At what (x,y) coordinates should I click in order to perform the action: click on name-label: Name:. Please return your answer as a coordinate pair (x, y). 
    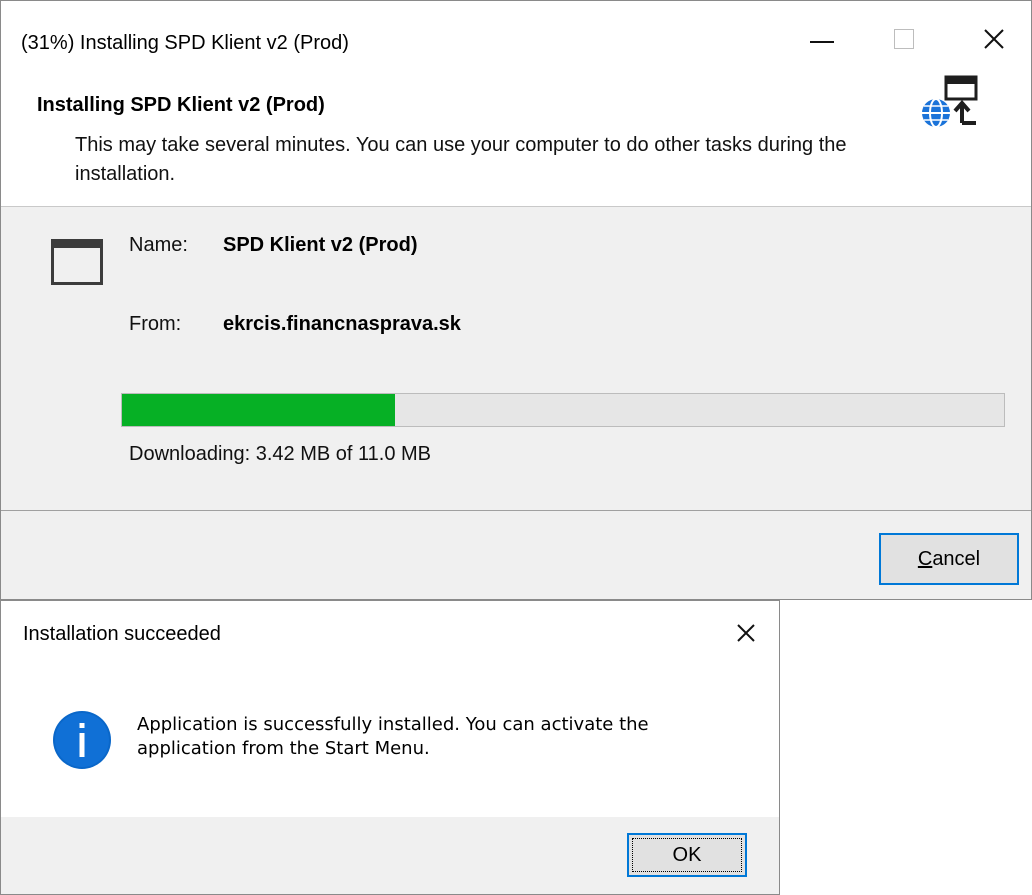
    Looking at the image, I should click on (158, 245).